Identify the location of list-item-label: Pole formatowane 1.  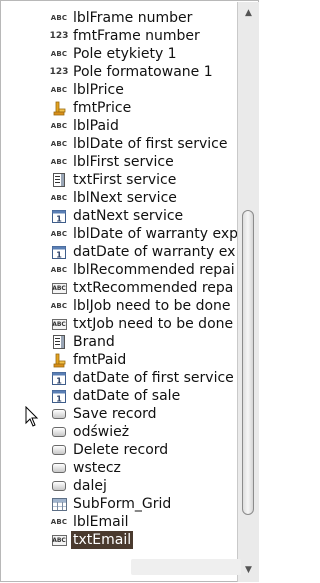
(143, 72).